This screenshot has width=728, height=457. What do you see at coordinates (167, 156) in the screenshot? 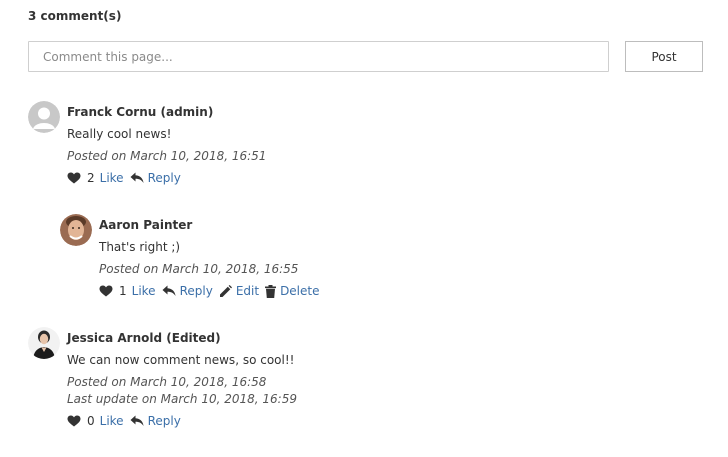
I see `comment-posted-date: Posted on March 10, 2018, 16:51` at bounding box center [167, 156].